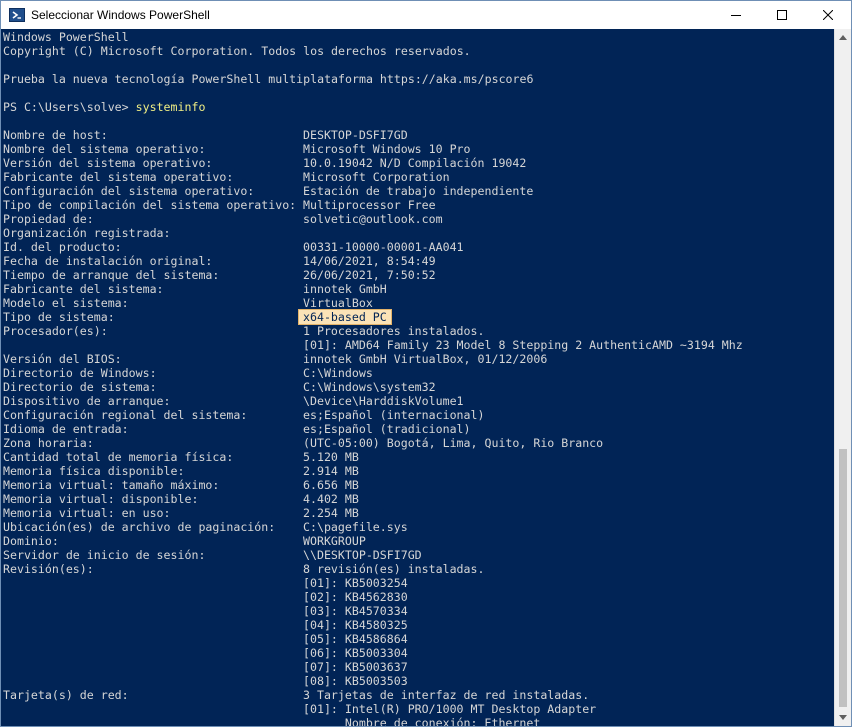 Image resolution: width=852 pixels, height=727 pixels. Describe the element at coordinates (355, 625) in the screenshot. I see `info-value: [04]: KB4580325` at that location.